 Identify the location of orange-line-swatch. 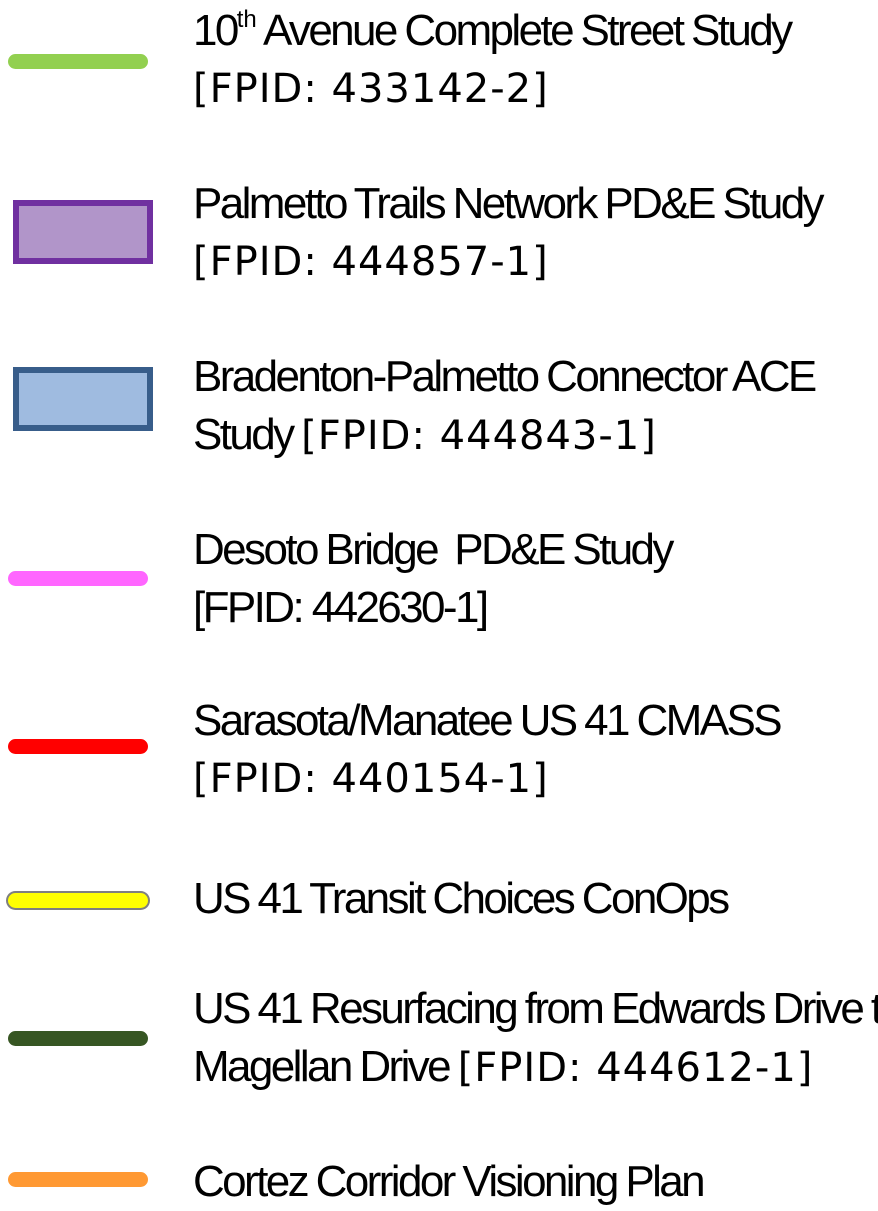
(78, 1179).